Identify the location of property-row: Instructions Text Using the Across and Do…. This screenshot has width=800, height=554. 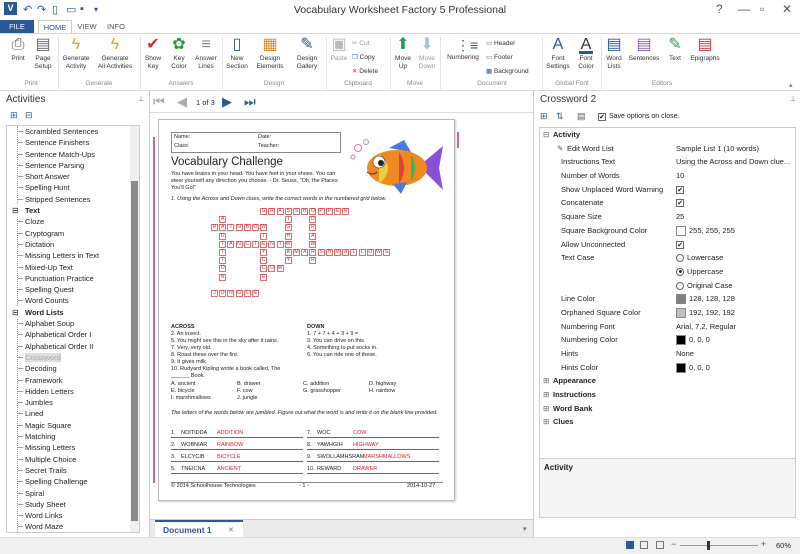
(667, 162).